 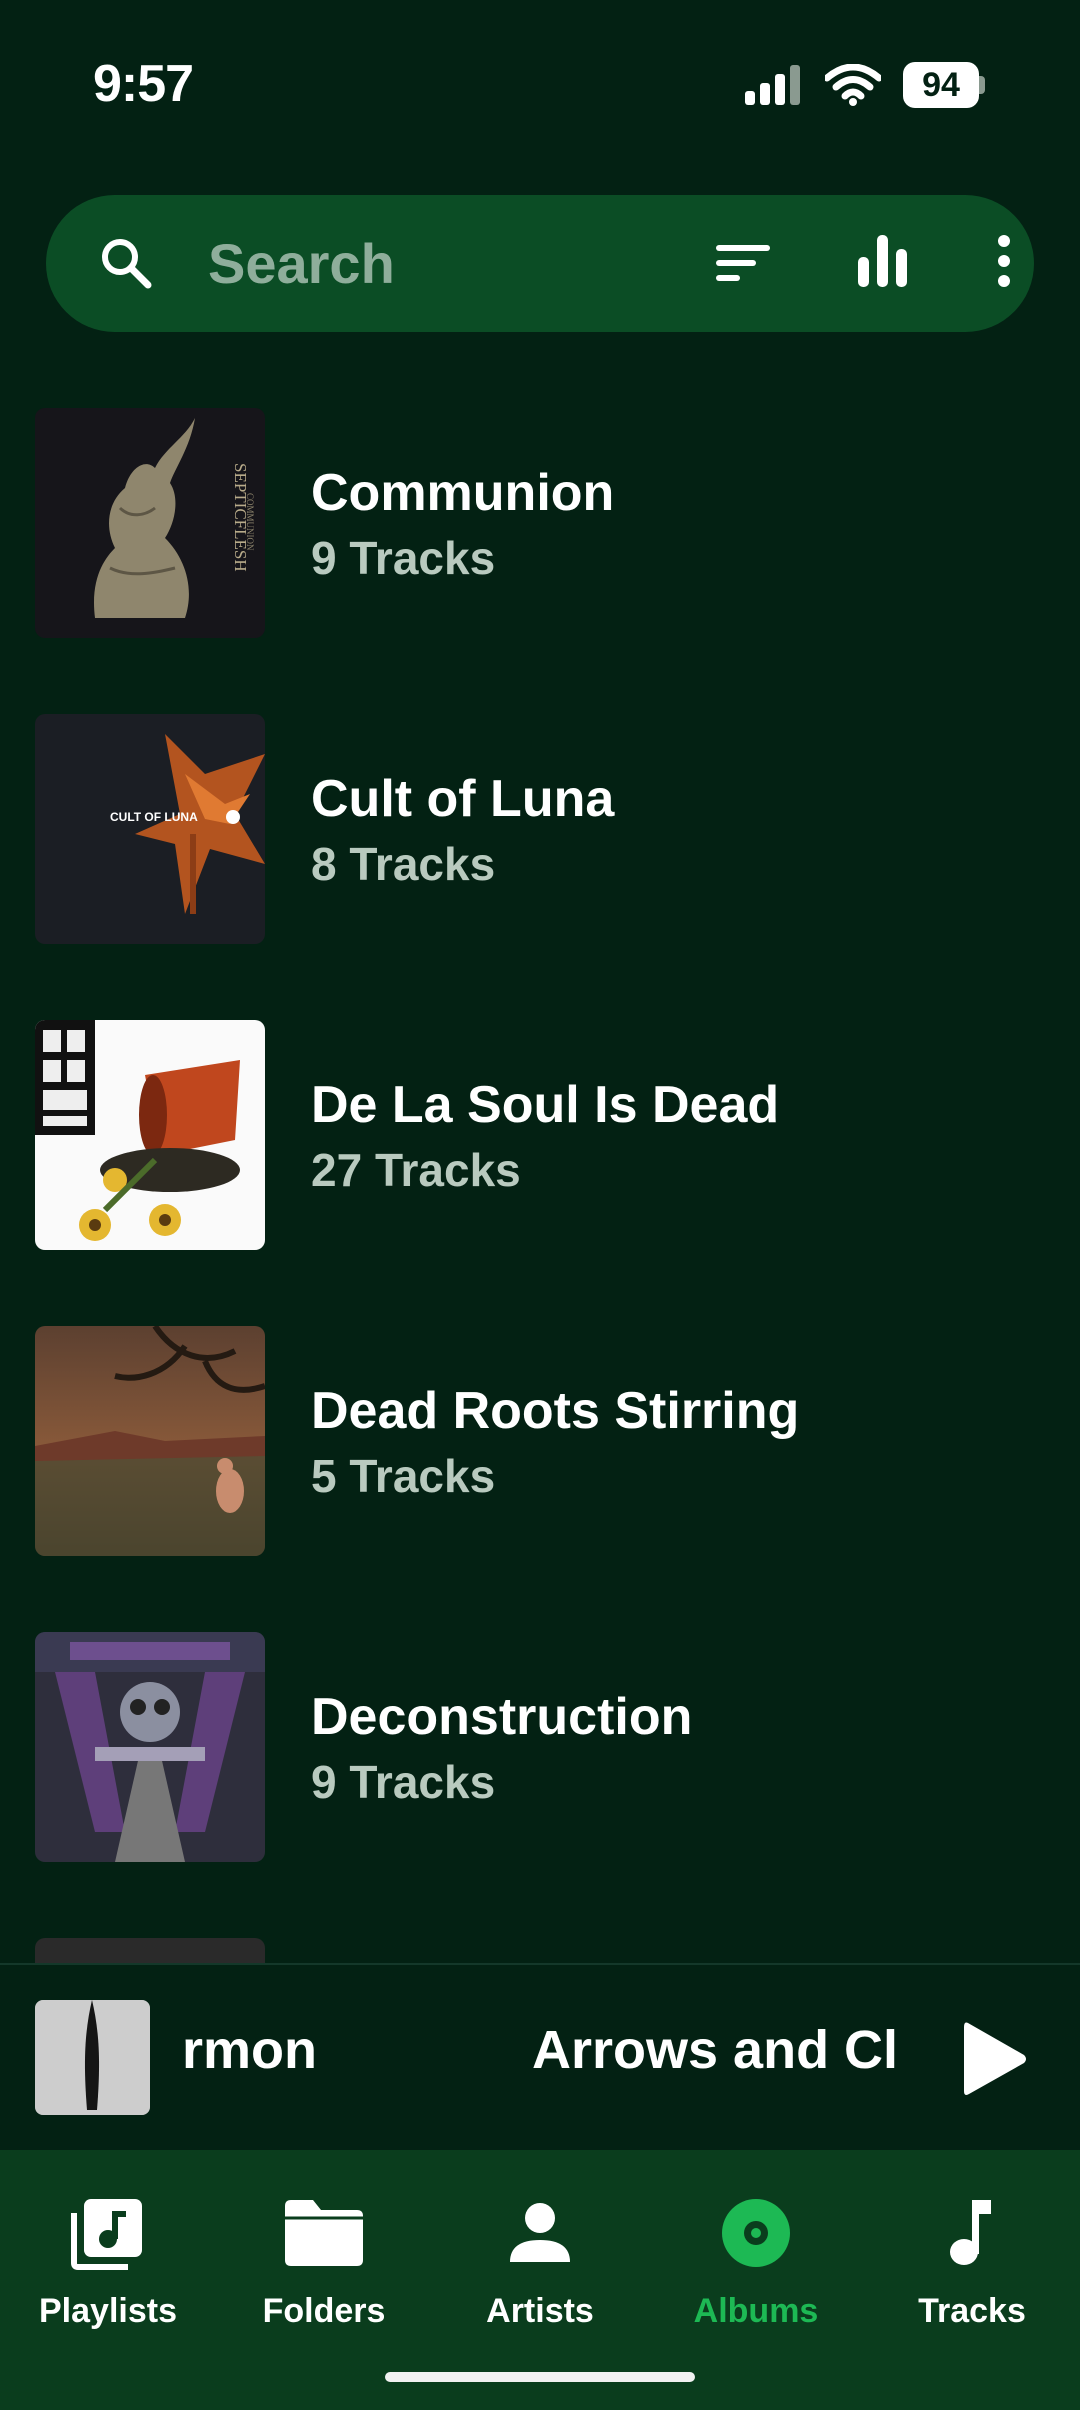 What do you see at coordinates (1004, 261) in the screenshot?
I see `more-vert-icon` at bounding box center [1004, 261].